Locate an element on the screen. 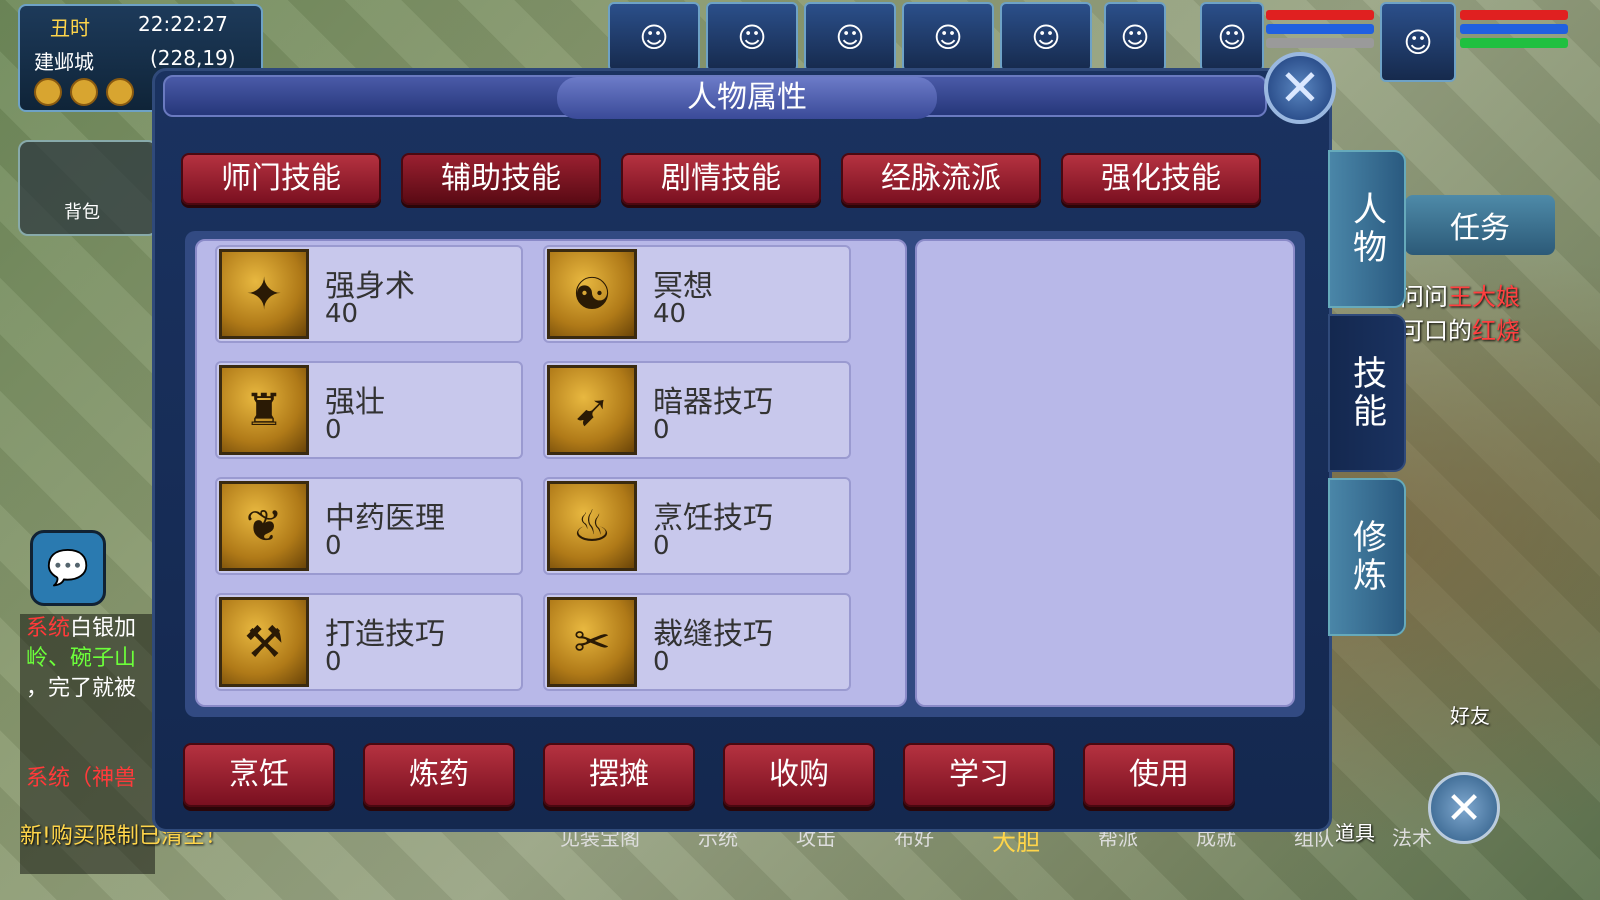 This screenshot has width=1600, height=900. quest-item: 红烧 is located at coordinates (1496, 331).